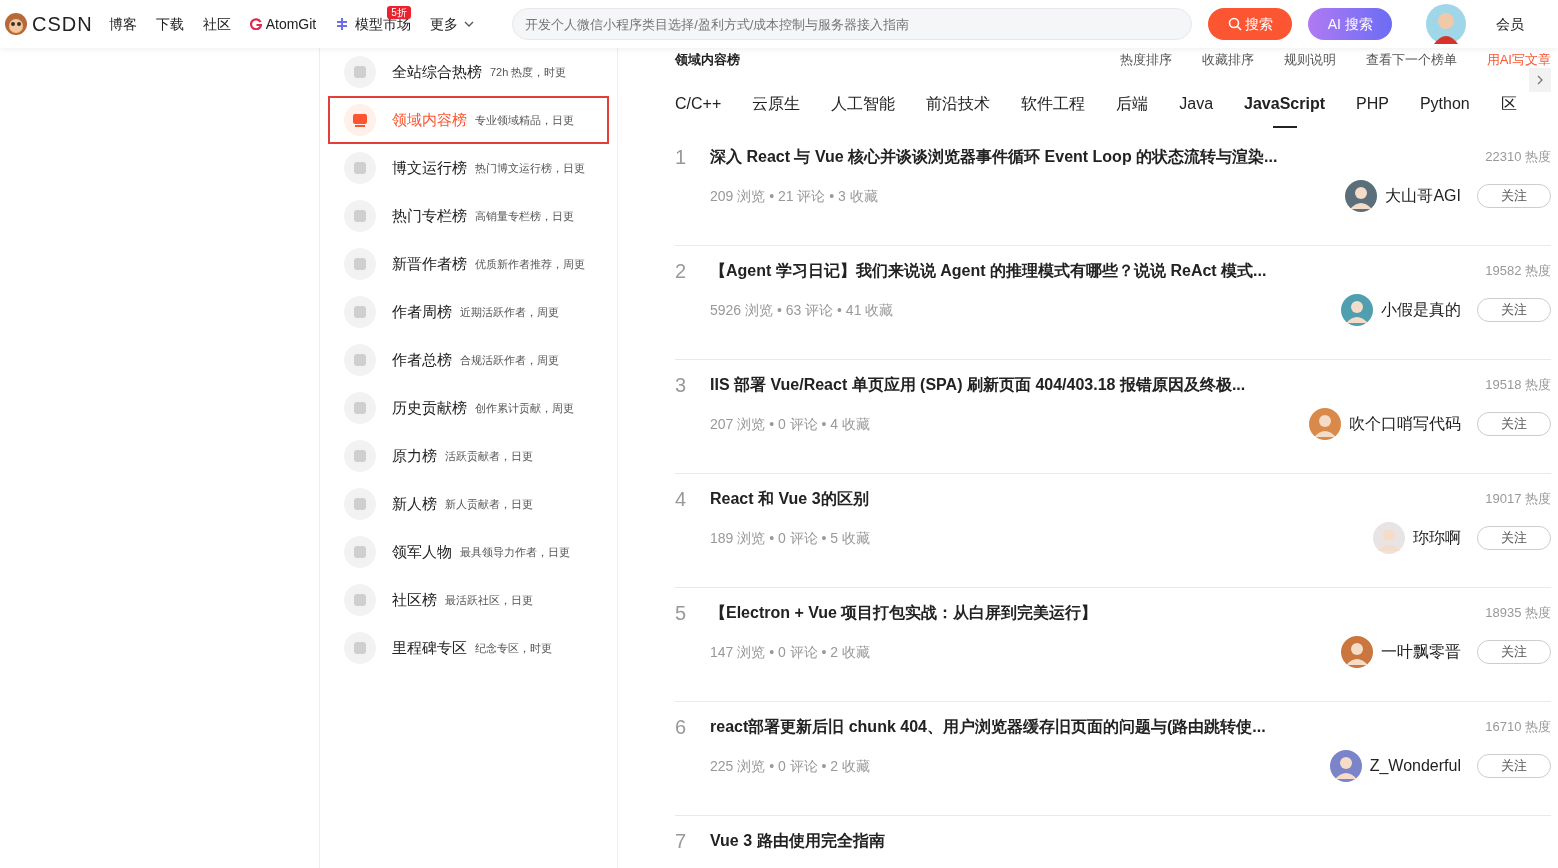 The height and width of the screenshot is (868, 1558). I want to click on heat-count: 19017 热度, so click(1518, 499).